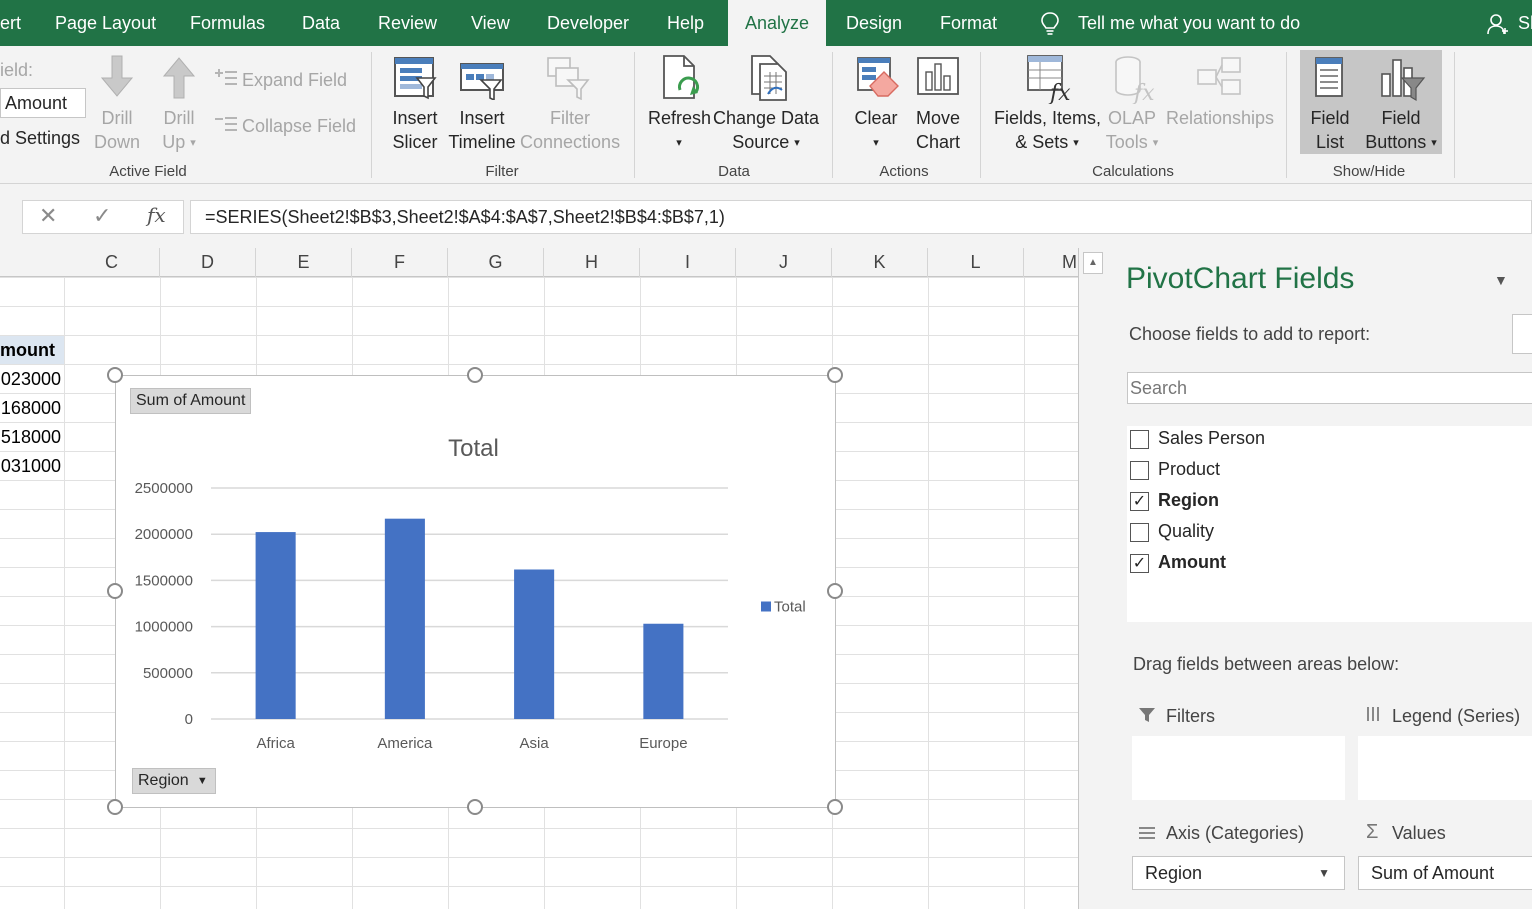  I want to click on tab-page-layout: Page Layout, so click(105, 23).